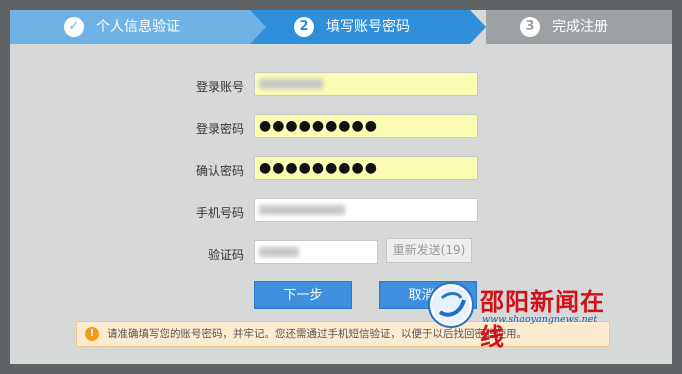 The image size is (682, 374). Describe the element at coordinates (580, 27) in the screenshot. I see `step-3-label: 完成注册` at that location.